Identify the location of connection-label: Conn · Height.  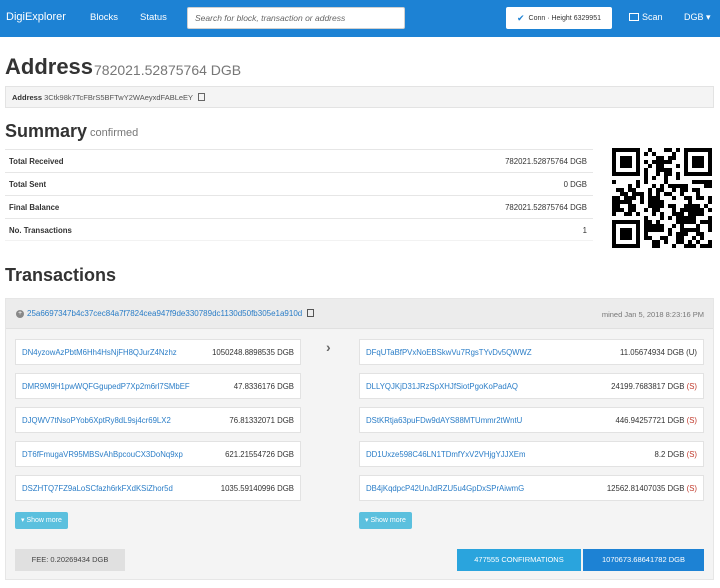
(550, 18).